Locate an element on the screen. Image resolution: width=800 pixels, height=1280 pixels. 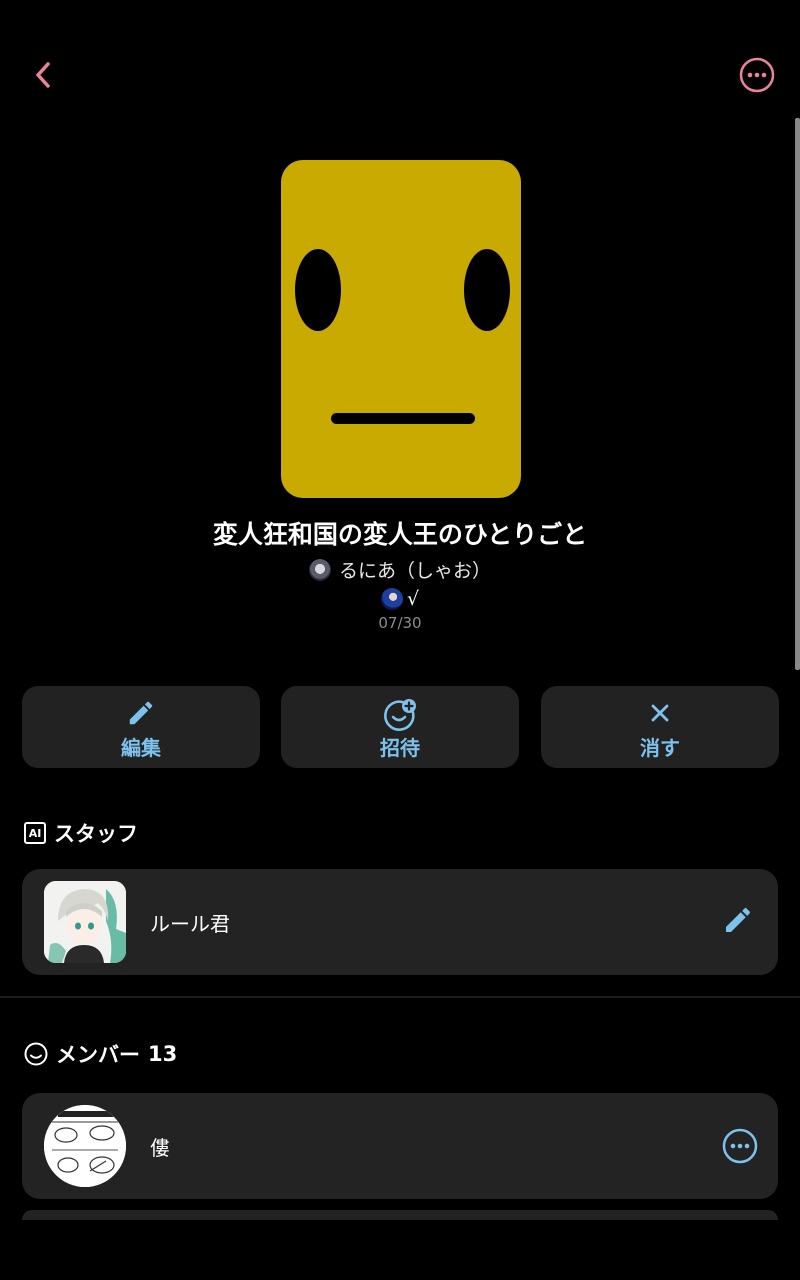
sub-avatar is located at coordinates (391, 599).